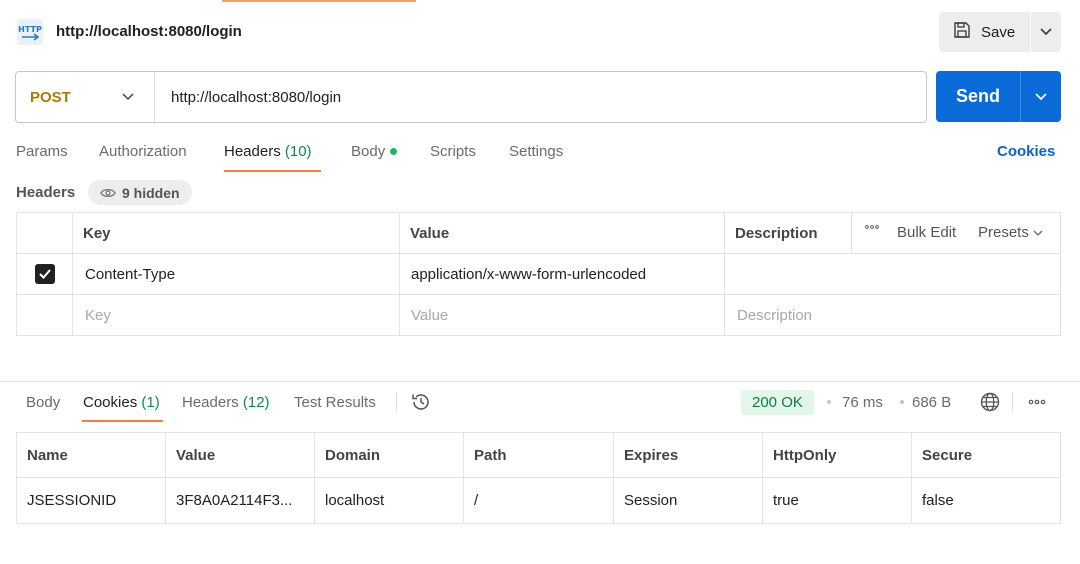 Image resolution: width=1080 pixels, height=564 pixels. I want to click on cookie-expires-cell: Session, so click(688, 500).